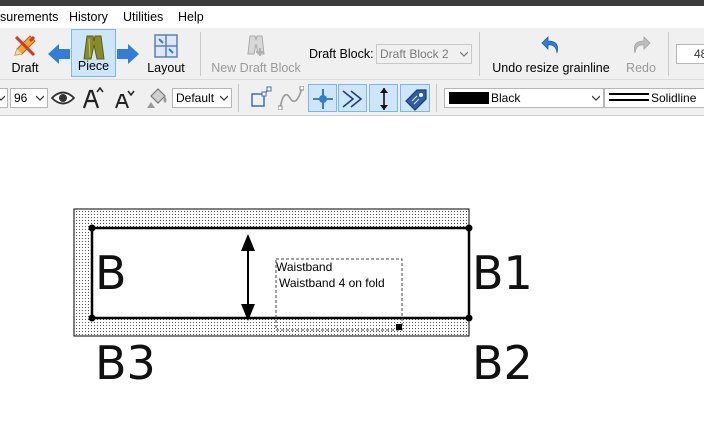 This screenshot has width=704, height=435. I want to click on new-block-icon, so click(256, 45).